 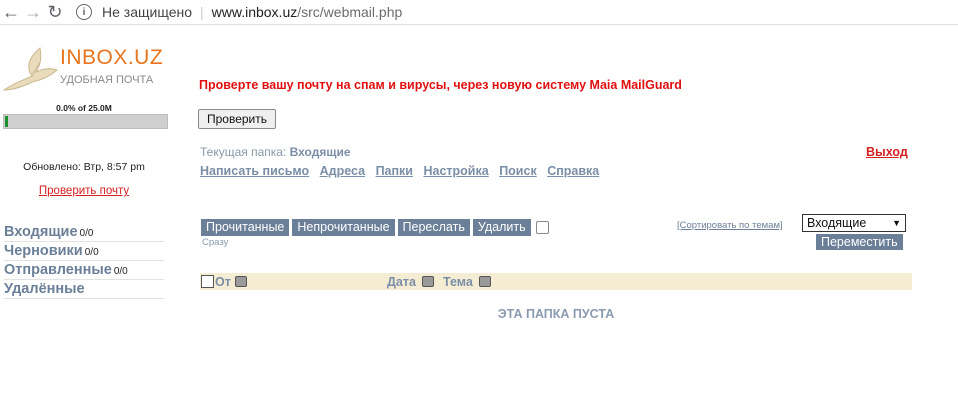 I want to click on current-folder: Текущая папка: Входящие, so click(x=275, y=152).